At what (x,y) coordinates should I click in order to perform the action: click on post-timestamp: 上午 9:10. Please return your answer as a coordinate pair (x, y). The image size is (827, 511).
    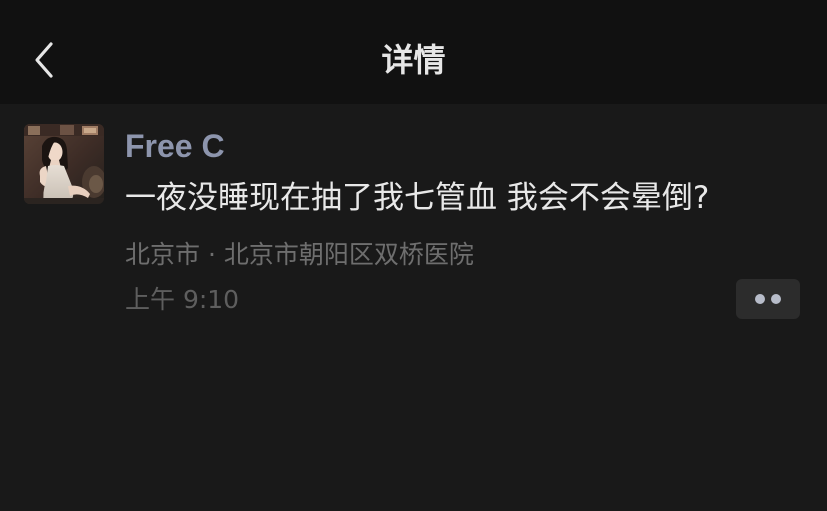
    Looking at the image, I should click on (182, 299).